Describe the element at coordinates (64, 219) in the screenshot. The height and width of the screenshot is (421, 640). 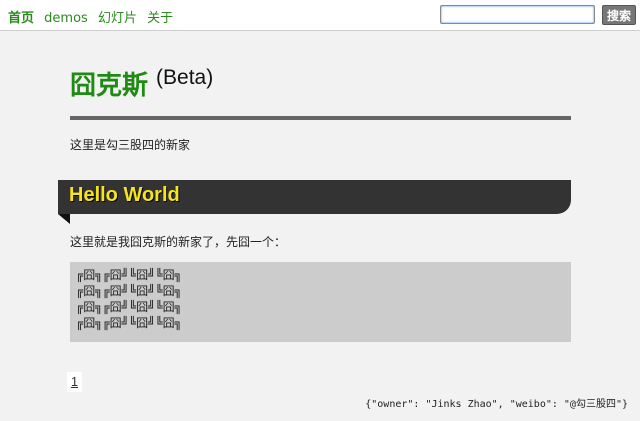
I see `ribbon-fold` at that location.